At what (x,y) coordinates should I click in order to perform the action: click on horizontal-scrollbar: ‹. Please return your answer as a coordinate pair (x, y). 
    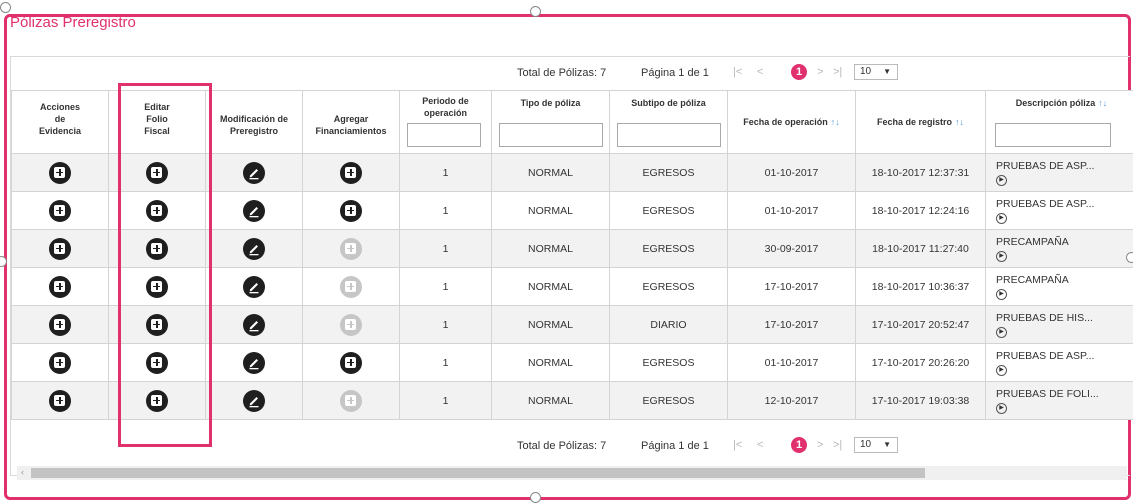
    Looking at the image, I should click on (572, 473).